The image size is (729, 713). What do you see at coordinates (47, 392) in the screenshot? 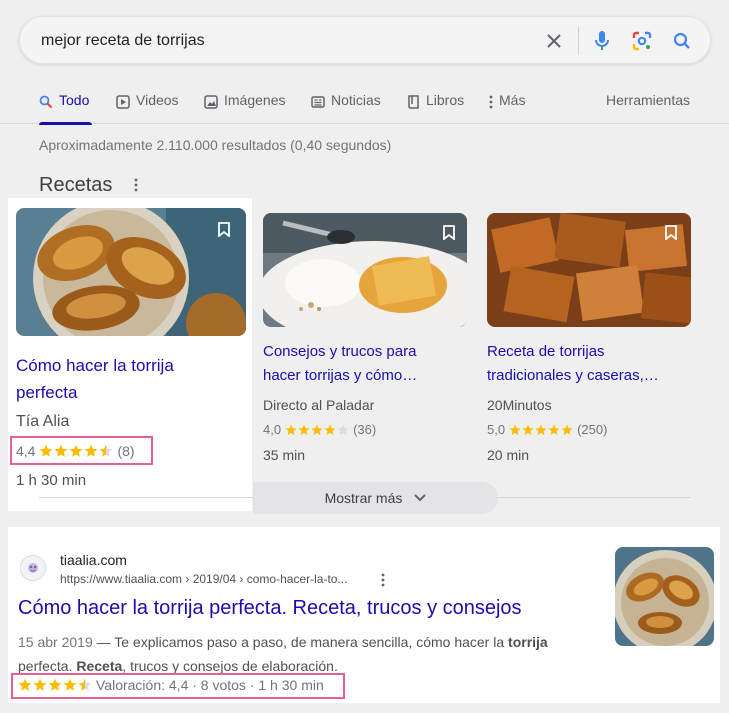
I see `recipe-title-line: perfecta` at bounding box center [47, 392].